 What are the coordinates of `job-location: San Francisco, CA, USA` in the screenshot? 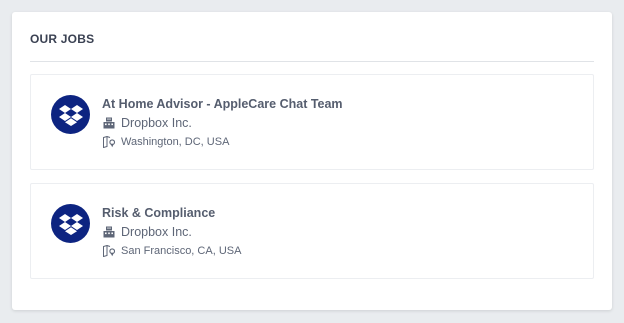 It's located at (181, 251).